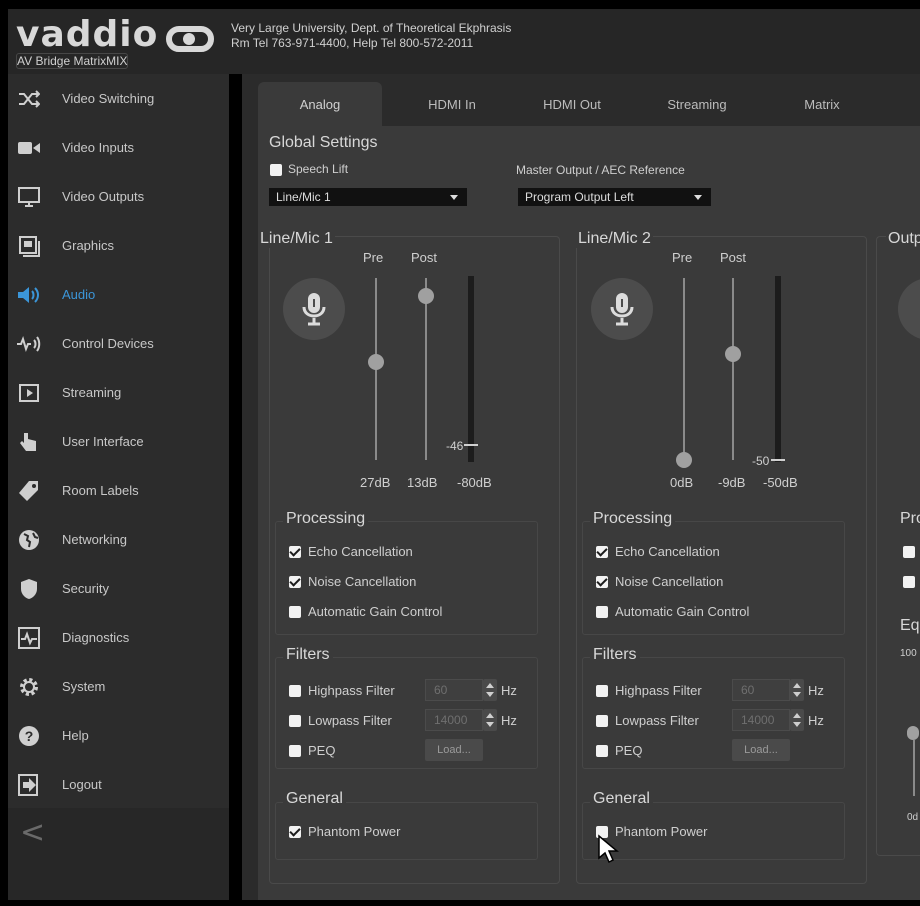 This screenshot has height=906, width=920. Describe the element at coordinates (29, 148) in the screenshot. I see `camera-icon` at that location.